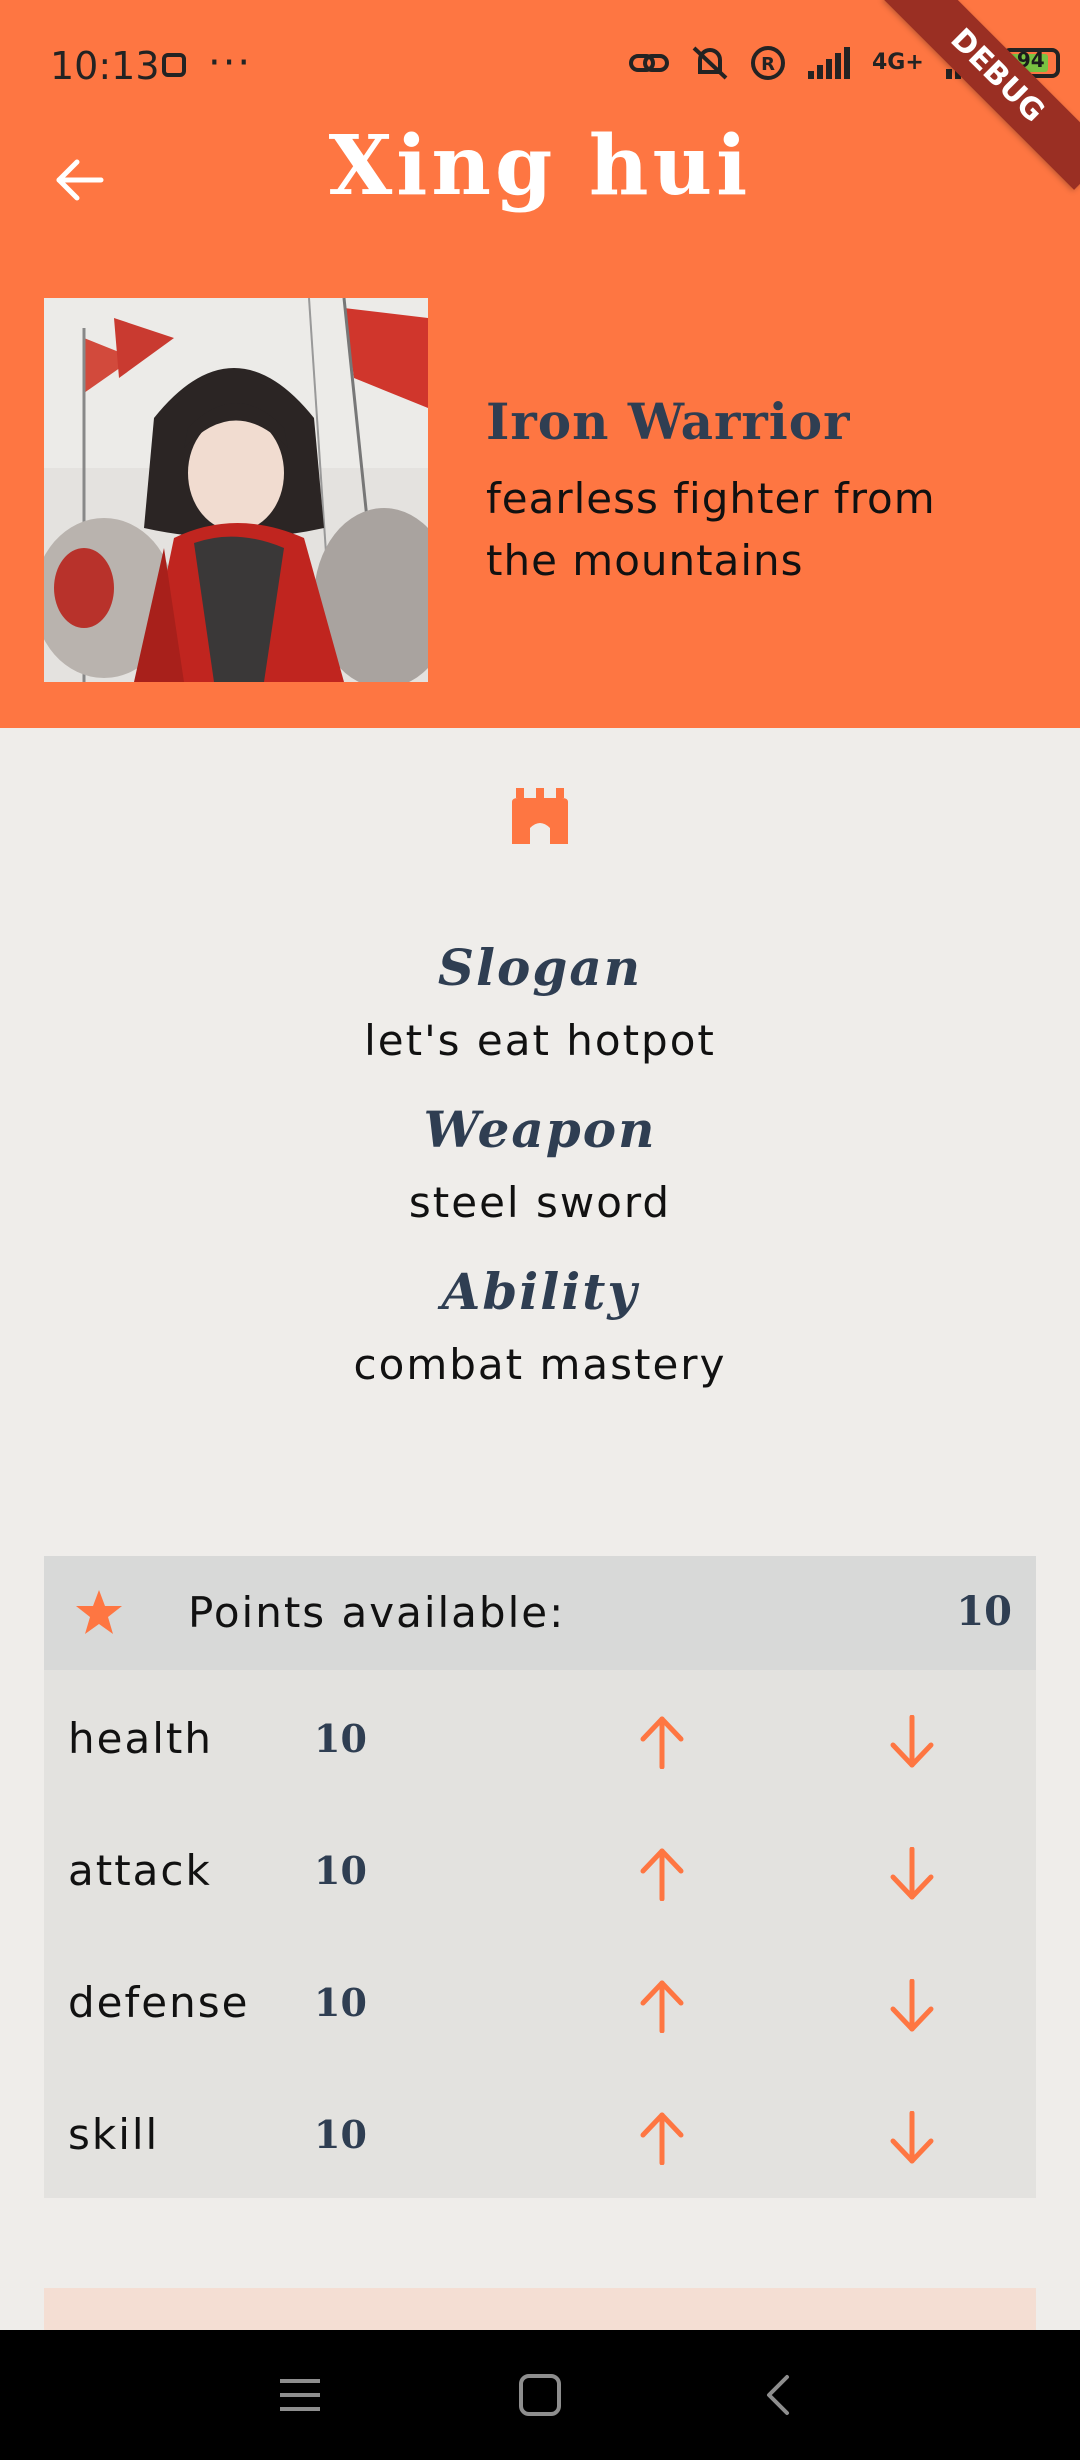  What do you see at coordinates (99, 1613) in the screenshot?
I see `star-icon` at bounding box center [99, 1613].